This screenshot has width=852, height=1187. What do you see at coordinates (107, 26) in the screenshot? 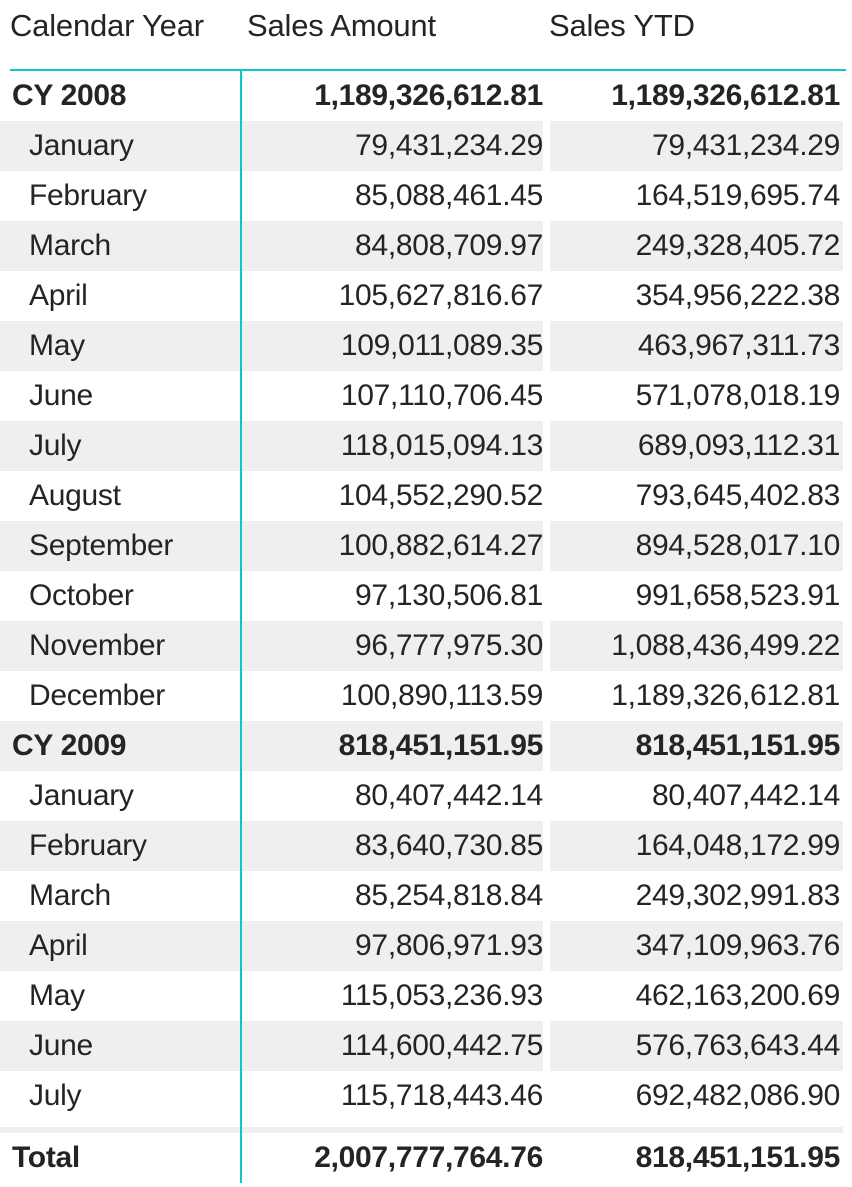
I see `column-header-calendar-year: Calendar Year` at bounding box center [107, 26].